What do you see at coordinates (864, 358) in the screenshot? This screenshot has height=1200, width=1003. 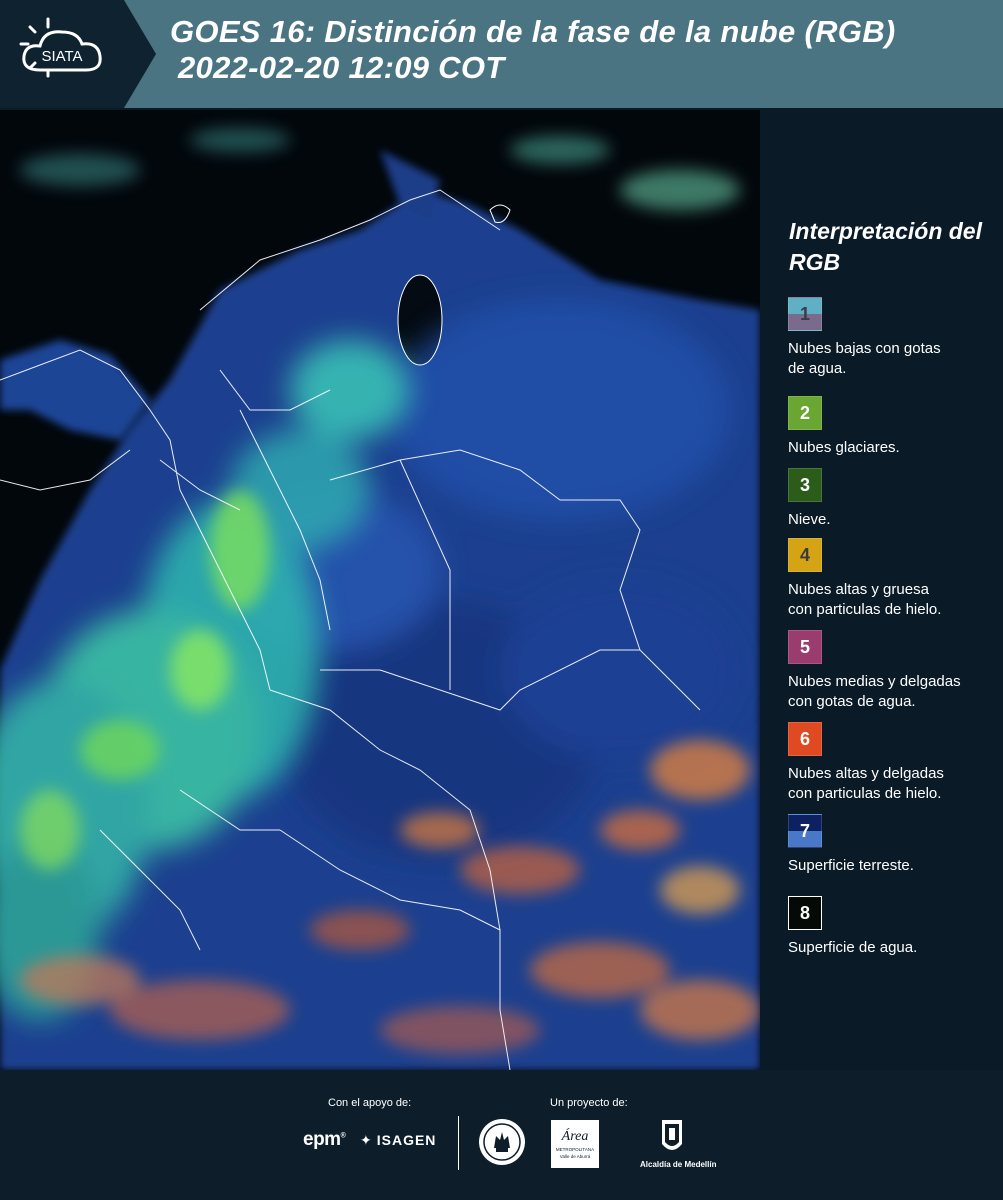 I see `legend-label-1: Nubes bajas con gotas de agua.` at bounding box center [864, 358].